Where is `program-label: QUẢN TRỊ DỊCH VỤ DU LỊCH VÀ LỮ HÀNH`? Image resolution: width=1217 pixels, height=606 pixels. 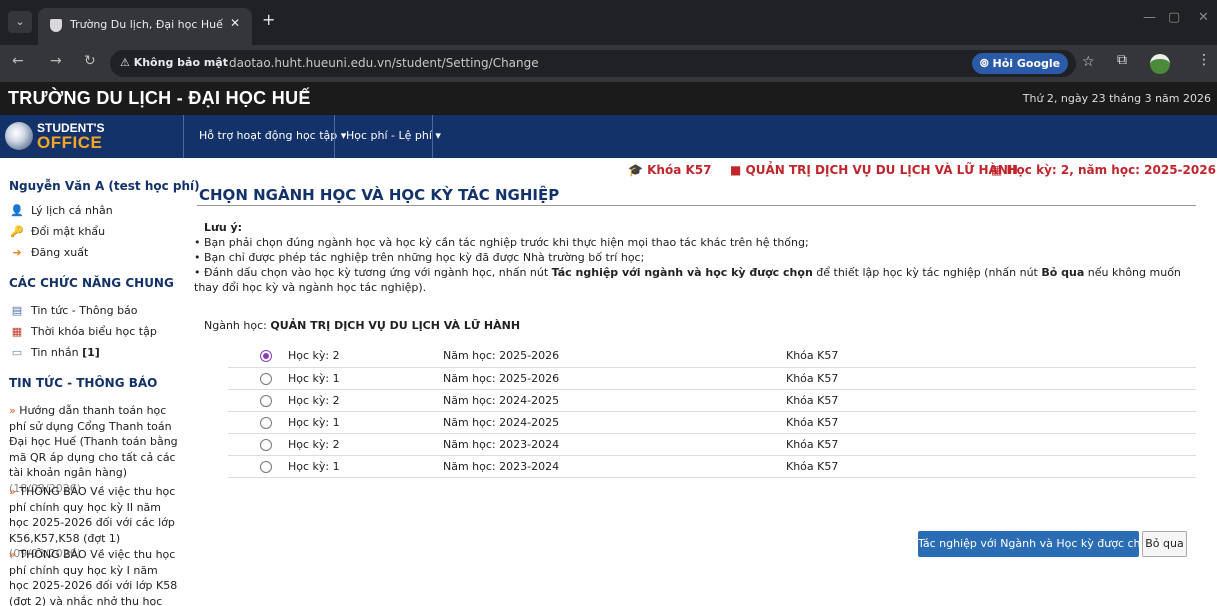
program-label: QUẢN TRỊ DỊCH VỤ DU LỊCH VÀ LỮ HÀNH is located at coordinates (881, 170).